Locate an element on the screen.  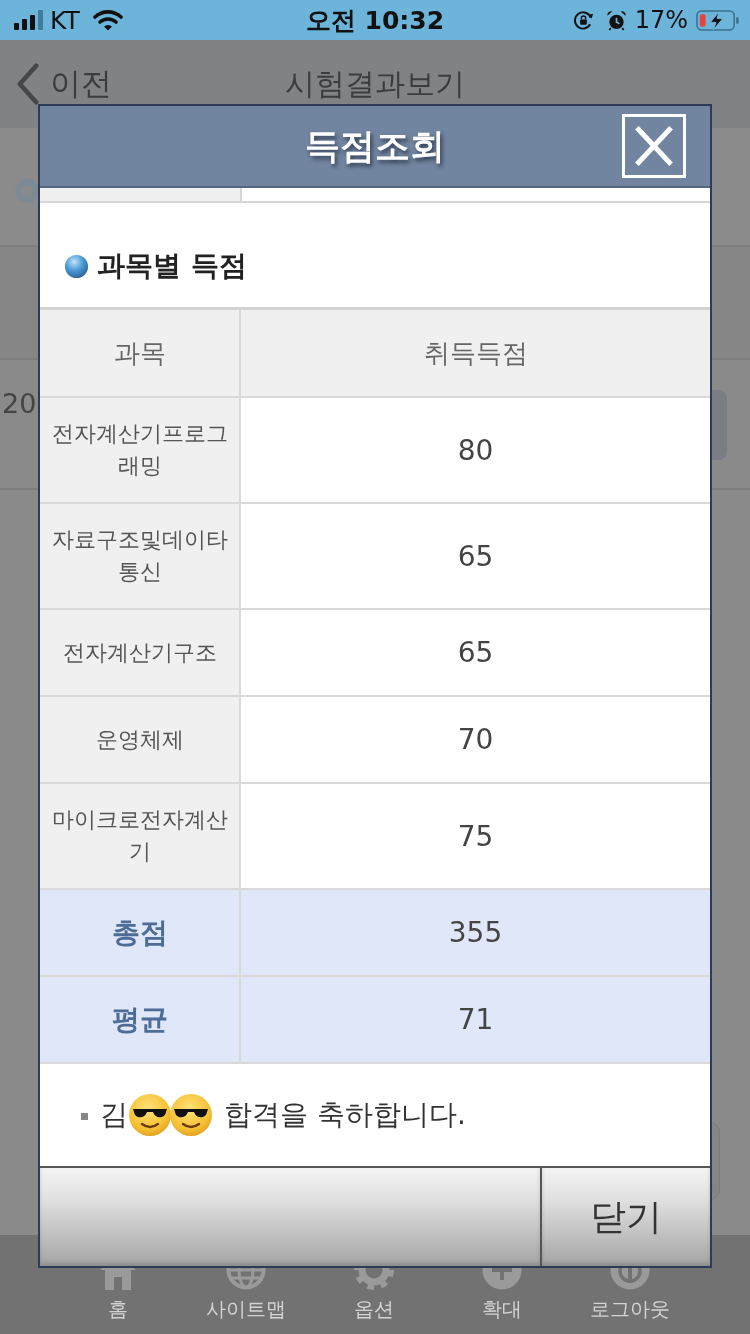
alarm-clock-icon is located at coordinates (616, 20).